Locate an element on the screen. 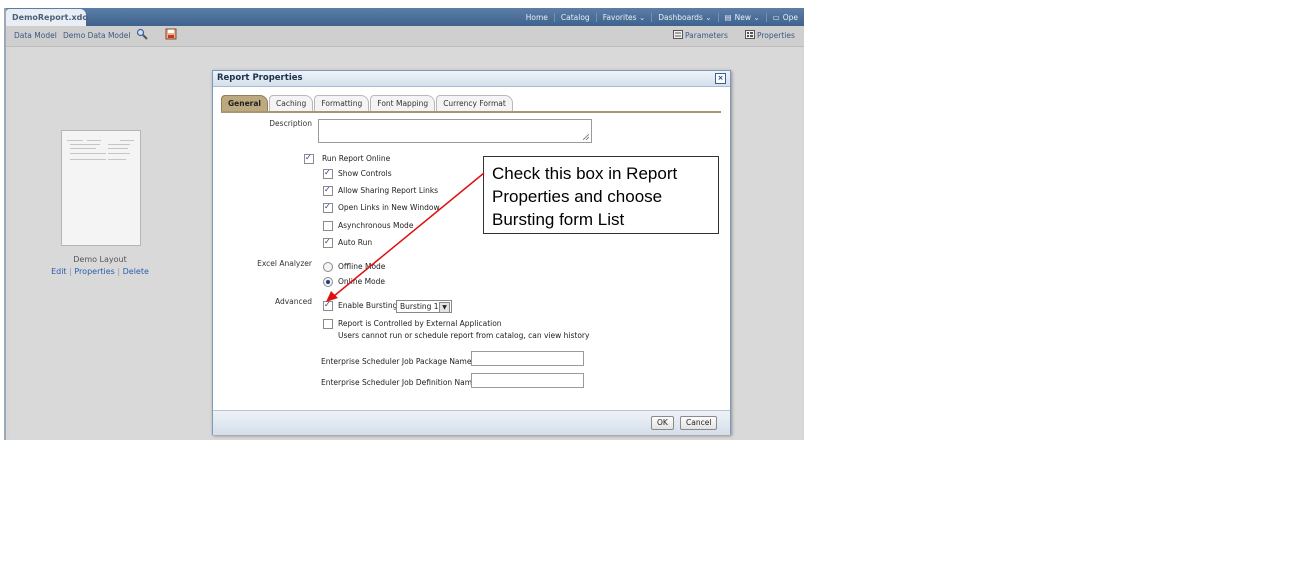  top-nav-label: New ⌄ is located at coordinates (747, 17).